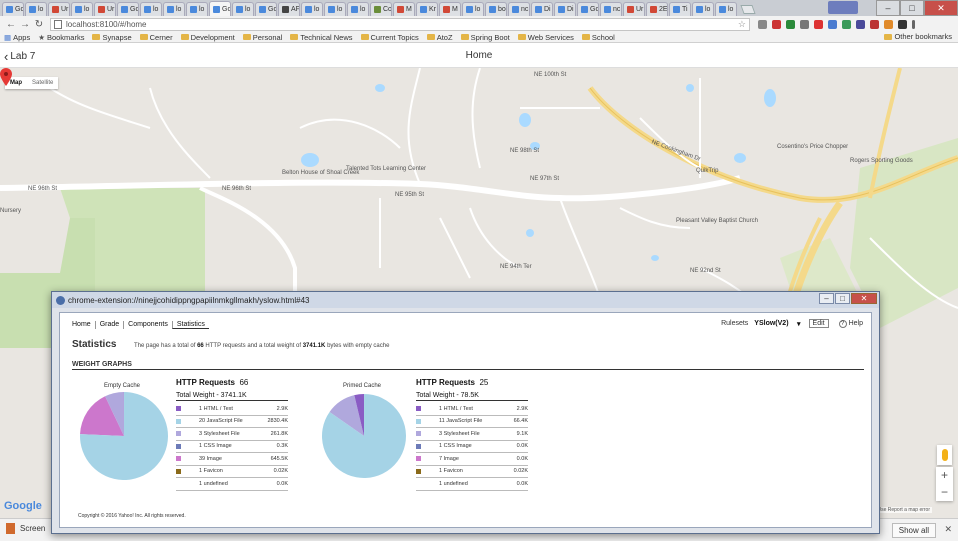 The image size is (958, 541). What do you see at coordinates (705, 271) in the screenshot?
I see `street-label: NE 92nd St` at bounding box center [705, 271].